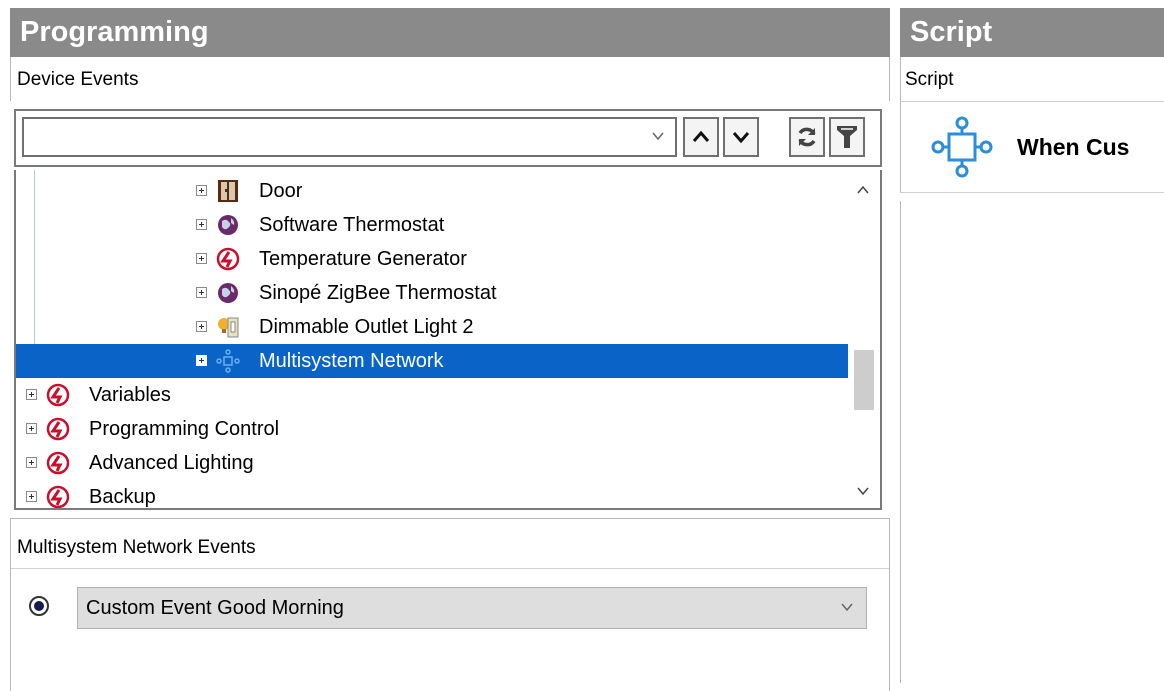  What do you see at coordinates (171, 463) in the screenshot?
I see `tree-item-label: Advanced Lighting` at bounding box center [171, 463].